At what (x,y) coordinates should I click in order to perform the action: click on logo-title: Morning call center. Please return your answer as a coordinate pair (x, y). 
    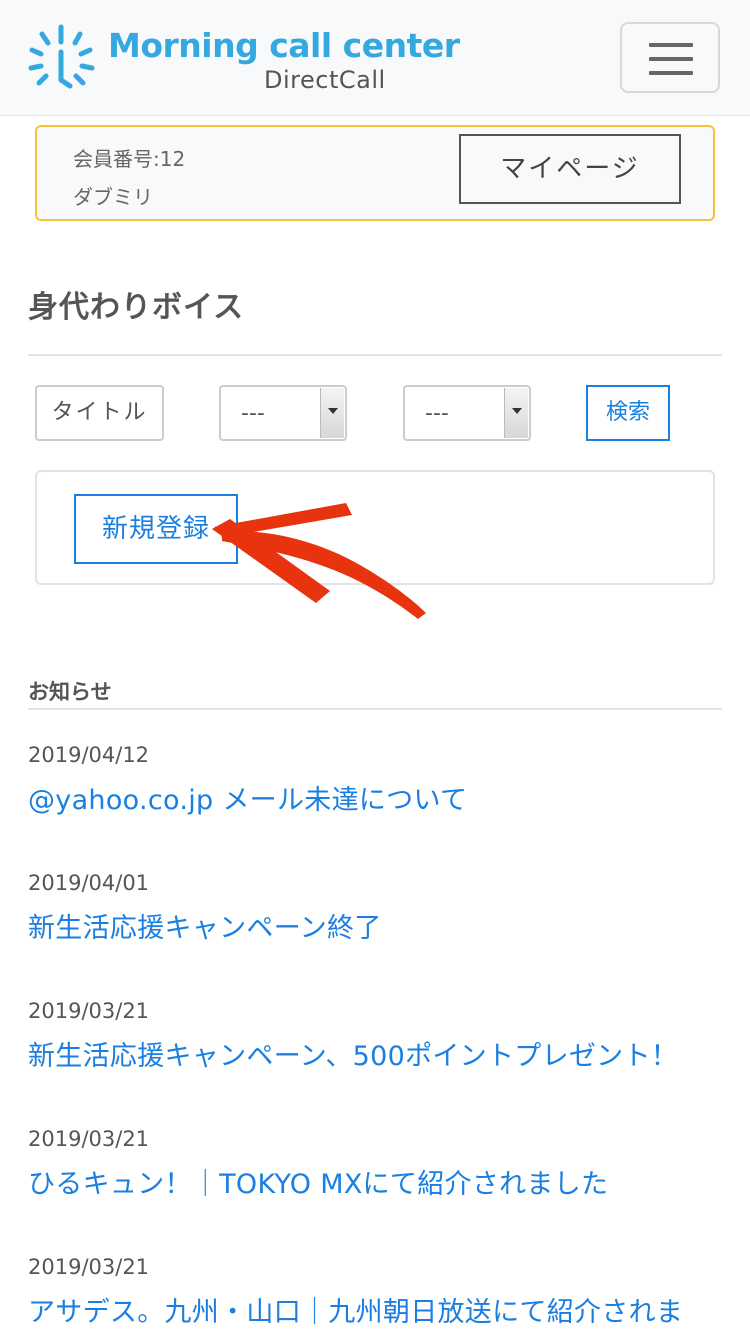
    Looking at the image, I should click on (284, 45).